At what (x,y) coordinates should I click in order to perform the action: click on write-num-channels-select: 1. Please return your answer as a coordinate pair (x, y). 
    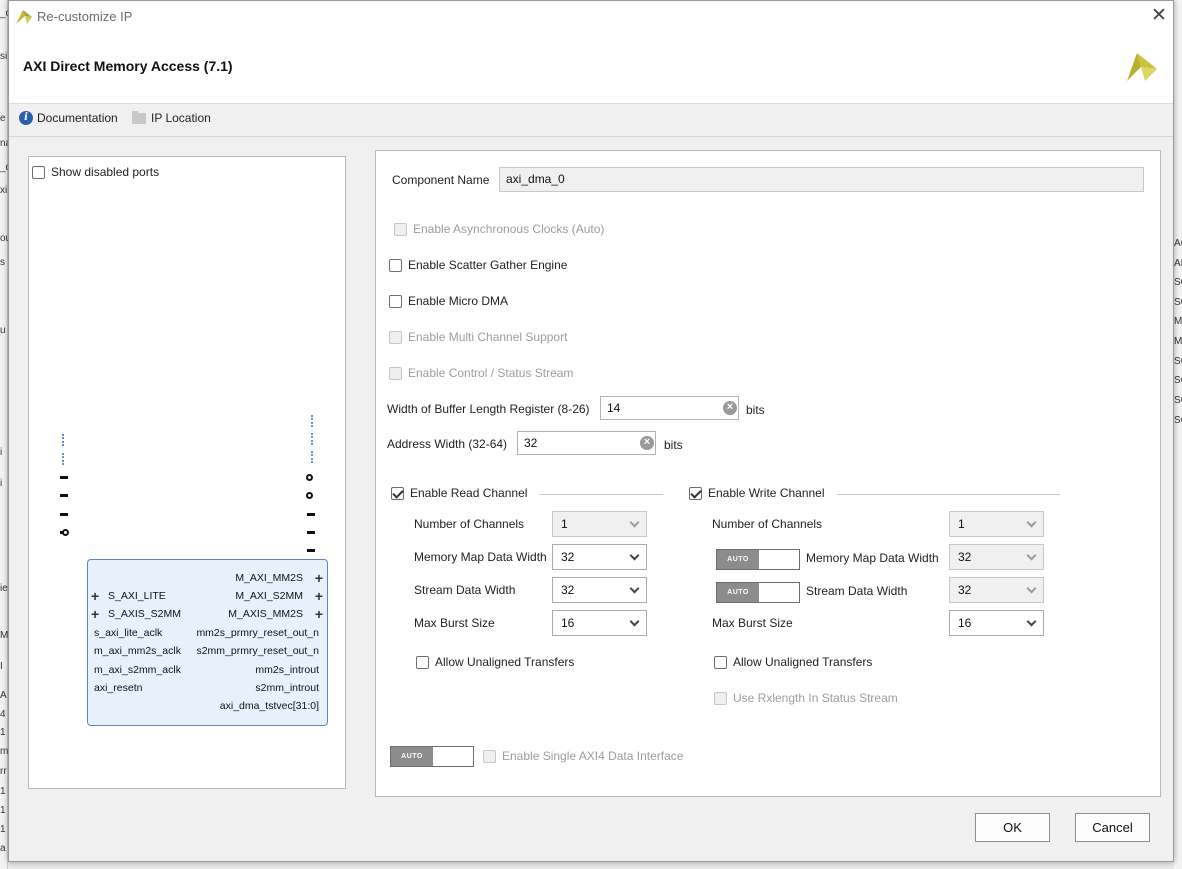
    Looking at the image, I should click on (996, 524).